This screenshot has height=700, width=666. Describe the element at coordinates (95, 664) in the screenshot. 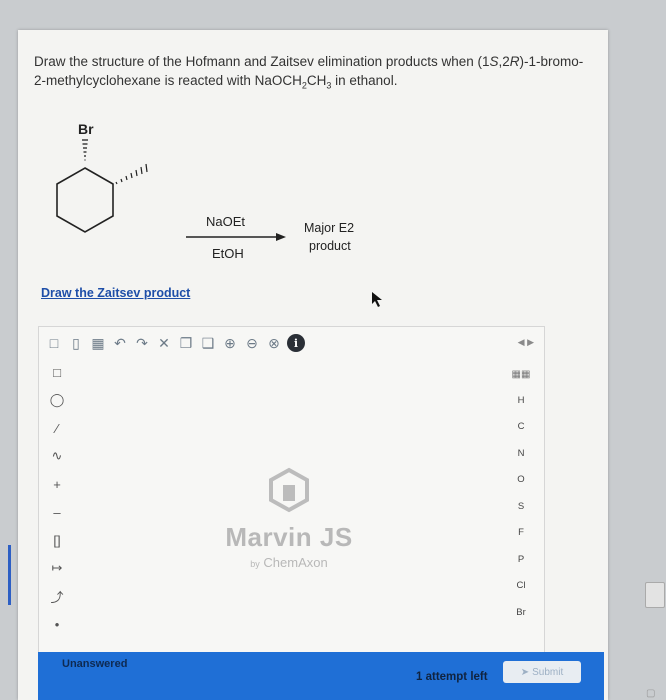

I see `answer-status: Unanswered` at that location.